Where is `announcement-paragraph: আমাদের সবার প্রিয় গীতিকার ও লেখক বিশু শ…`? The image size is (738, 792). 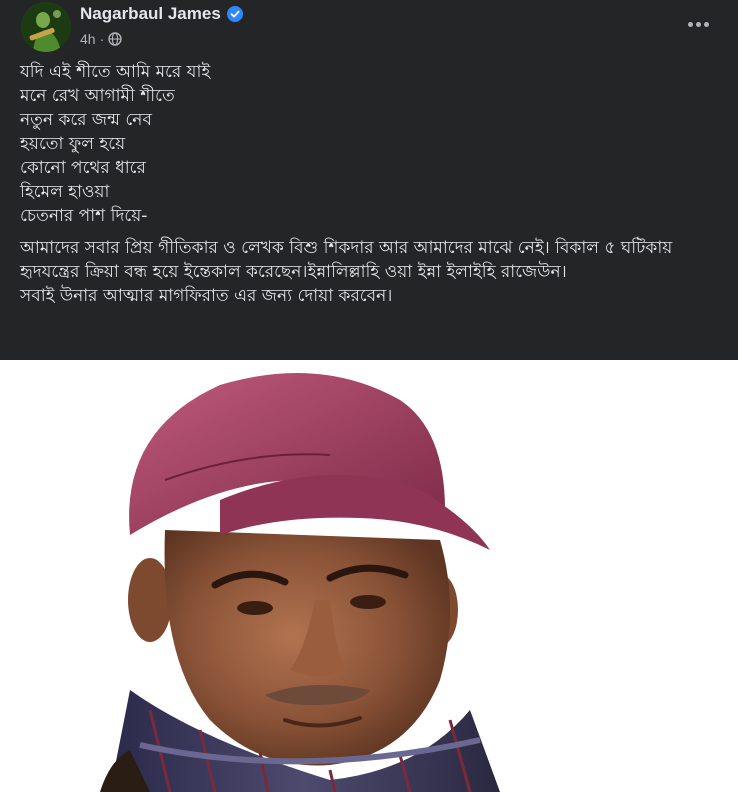 announcement-paragraph: আমাদের সবার প্রিয় গীতিকার ও লেখক বিশু শ… is located at coordinates (346, 260).